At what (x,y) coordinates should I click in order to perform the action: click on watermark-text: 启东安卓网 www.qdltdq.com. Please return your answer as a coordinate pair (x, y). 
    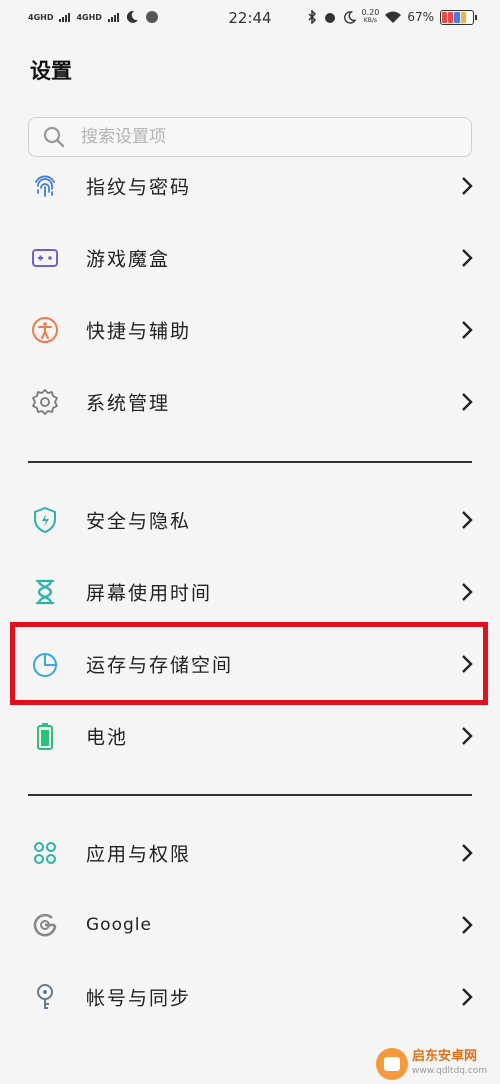
    Looking at the image, I should click on (449, 1064).